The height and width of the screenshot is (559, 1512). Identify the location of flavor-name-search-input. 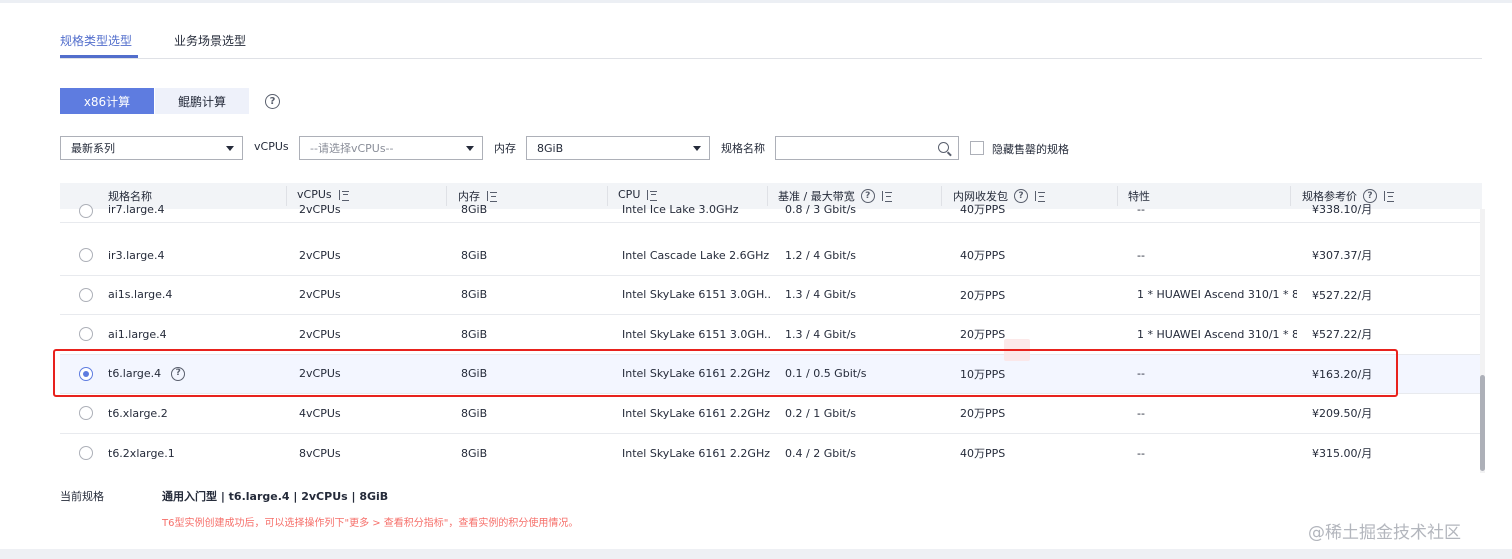
(867, 148).